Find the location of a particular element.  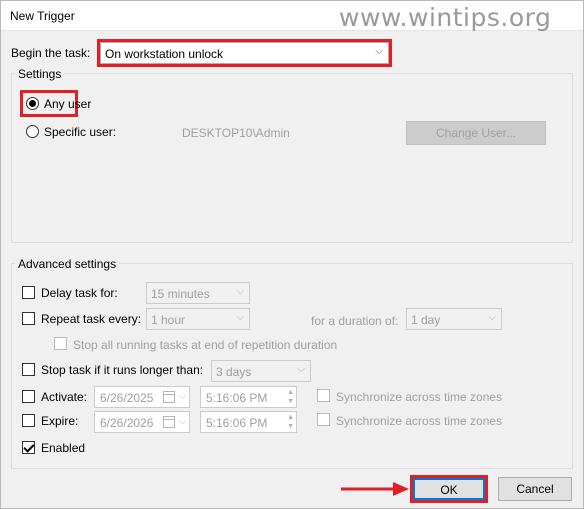

any-user-radio is located at coordinates (32, 103).